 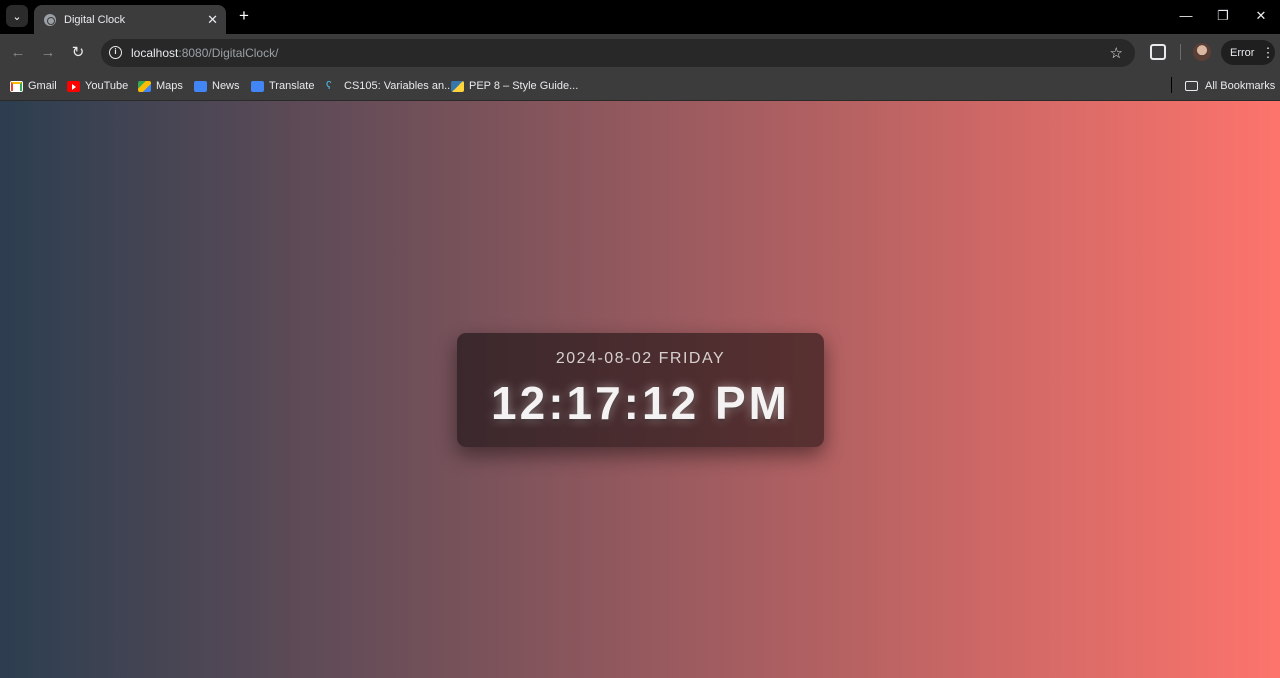 What do you see at coordinates (618, 53) in the screenshot?
I see `address-bar: i localhost:8080/DigitalClock/ ☆` at bounding box center [618, 53].